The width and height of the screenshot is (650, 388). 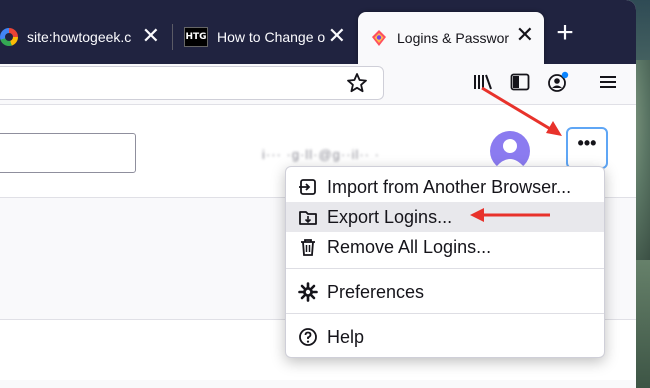 What do you see at coordinates (79, 37) in the screenshot?
I see `tab-title: site:howtogeek.c` at bounding box center [79, 37].